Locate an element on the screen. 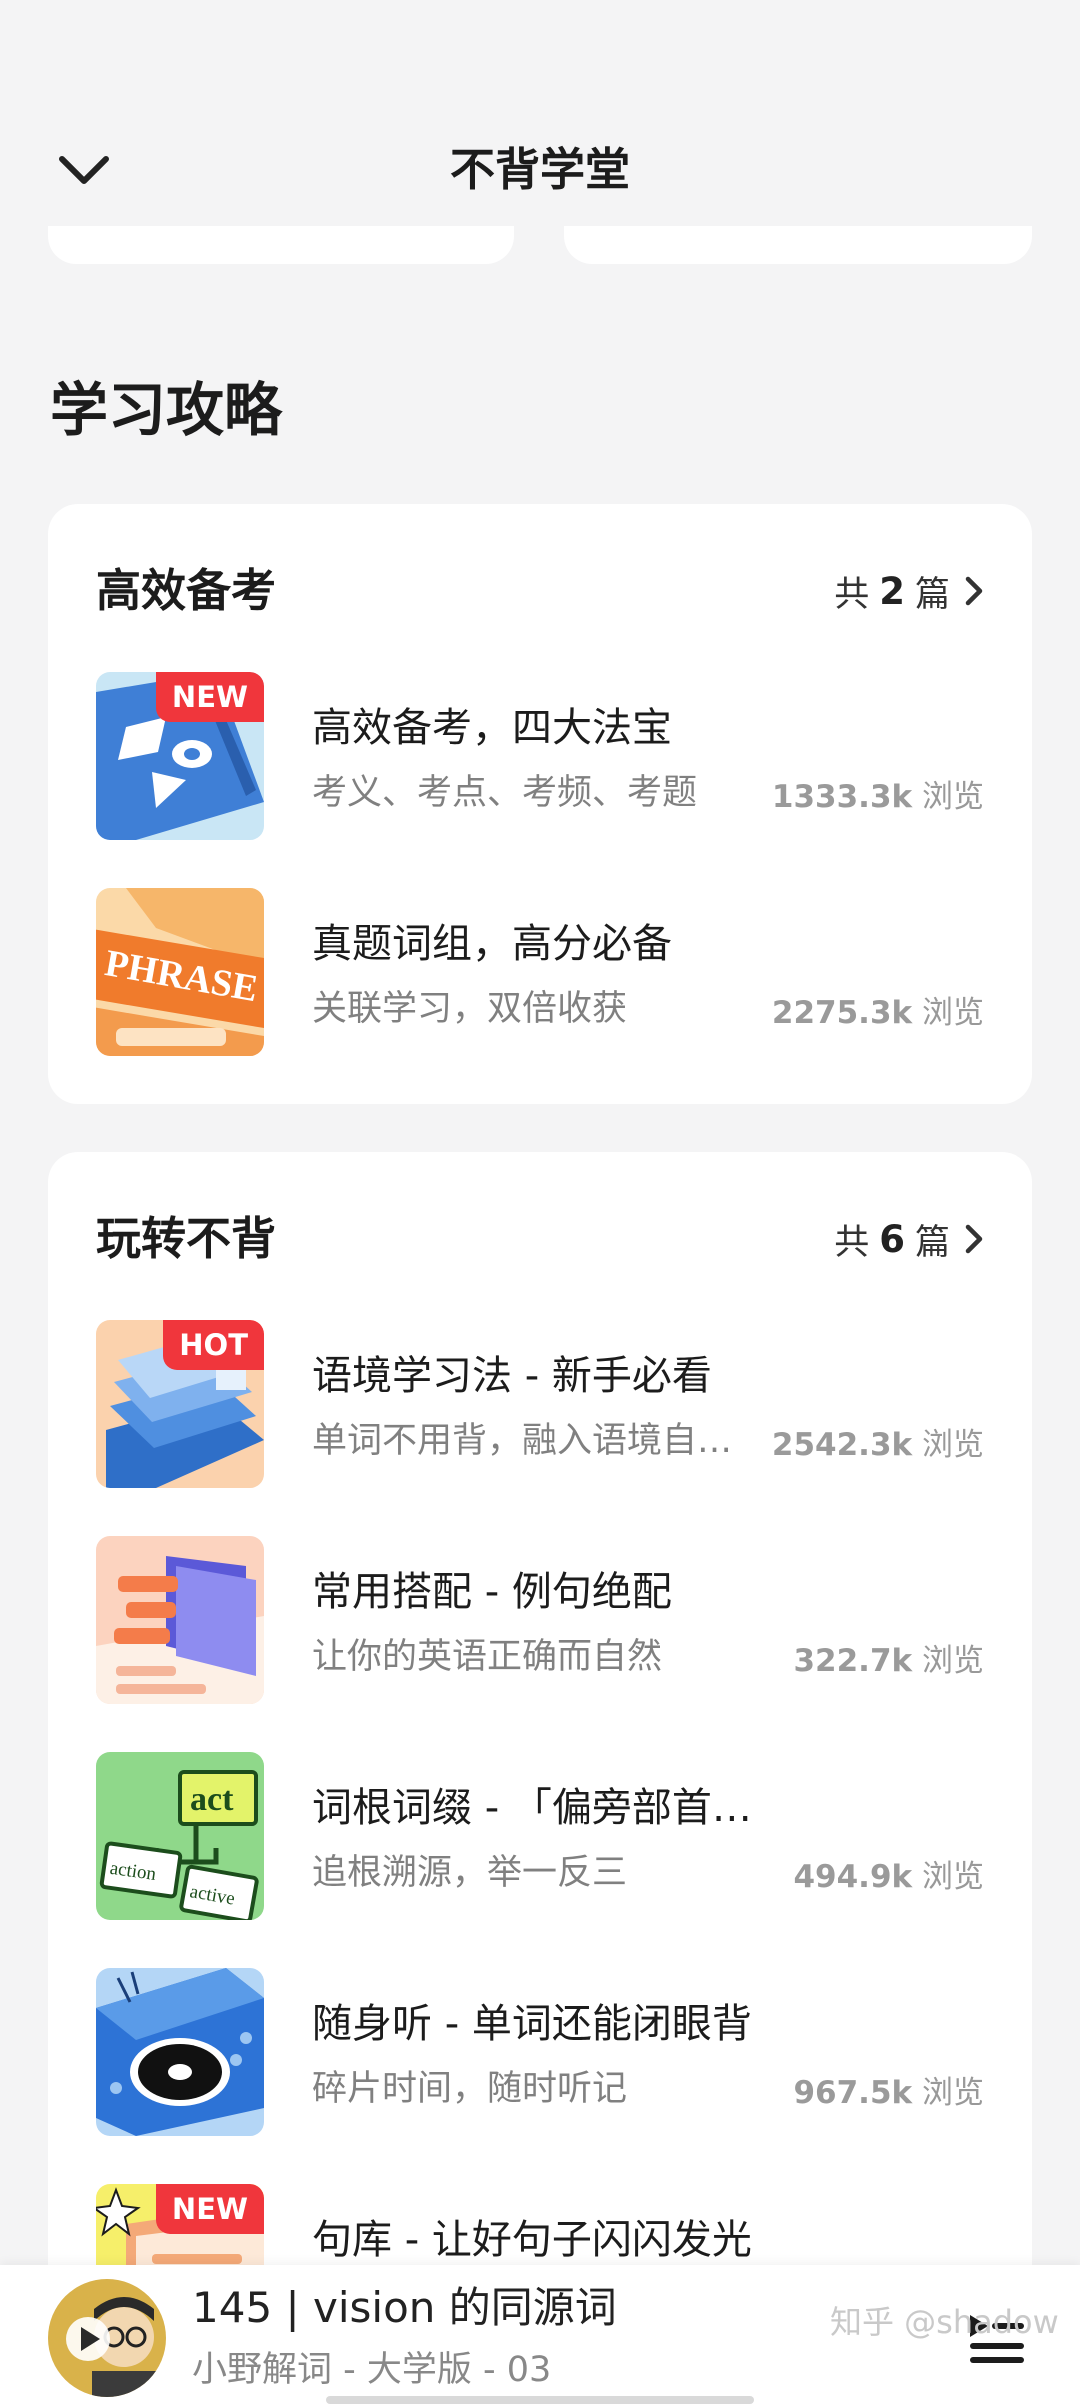 This screenshot has height=2408, width=1080. page-title: 不背学堂 is located at coordinates (539, 169).